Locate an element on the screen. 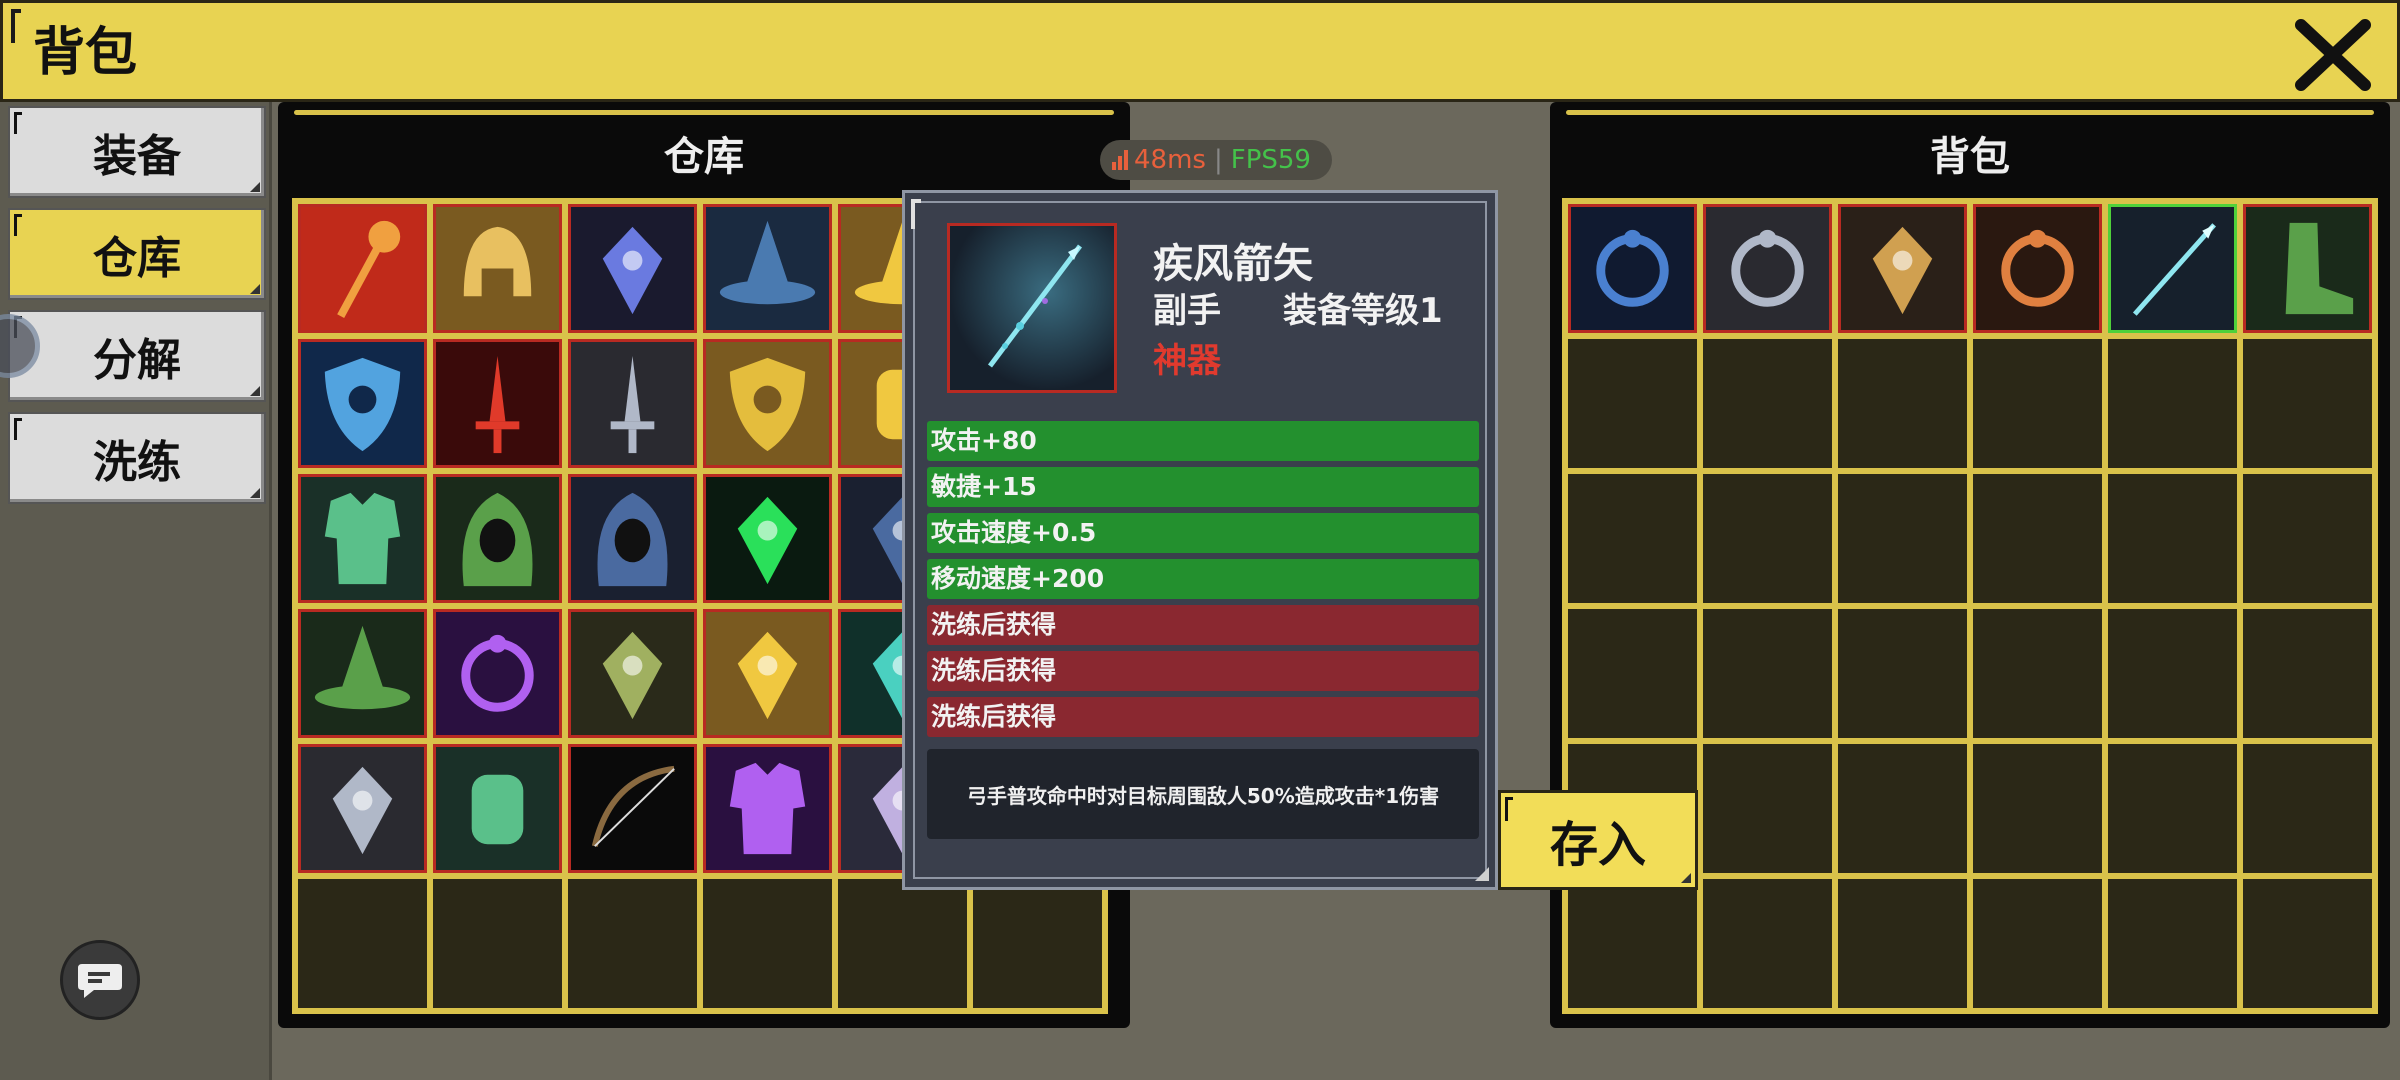 The height and width of the screenshot is (1080, 2400). purple-ring-icon is located at coordinates (497, 673).